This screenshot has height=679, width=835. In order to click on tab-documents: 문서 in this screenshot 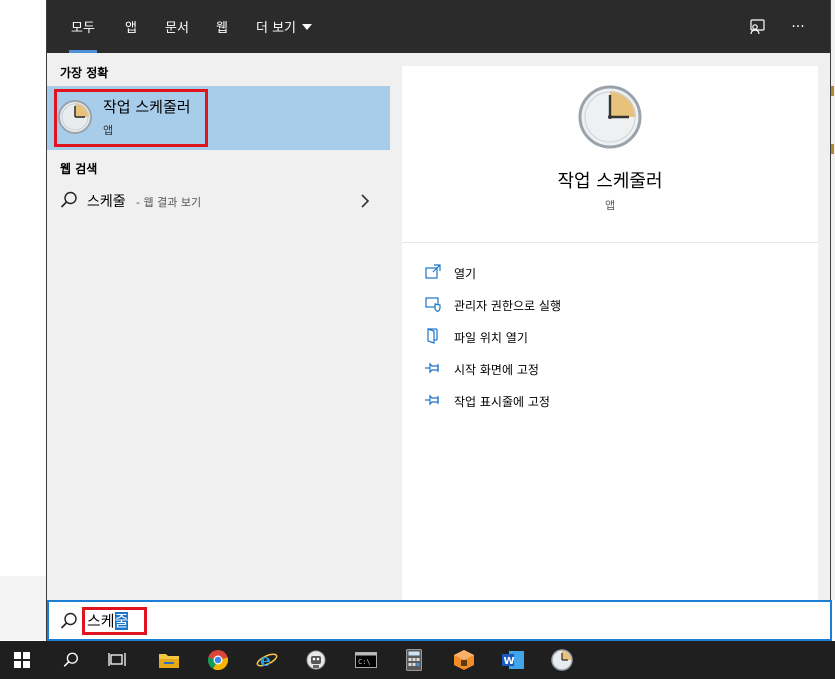, I will do `click(177, 26)`.